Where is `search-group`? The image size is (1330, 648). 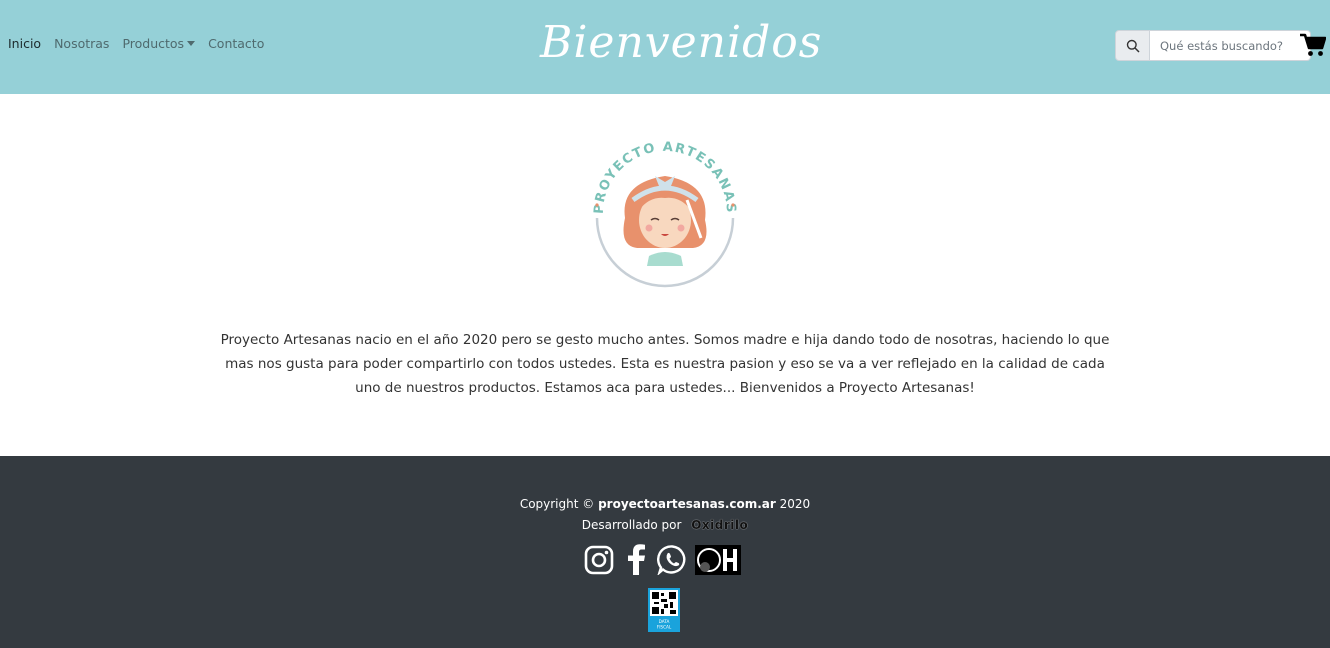
search-group is located at coordinates (1213, 45).